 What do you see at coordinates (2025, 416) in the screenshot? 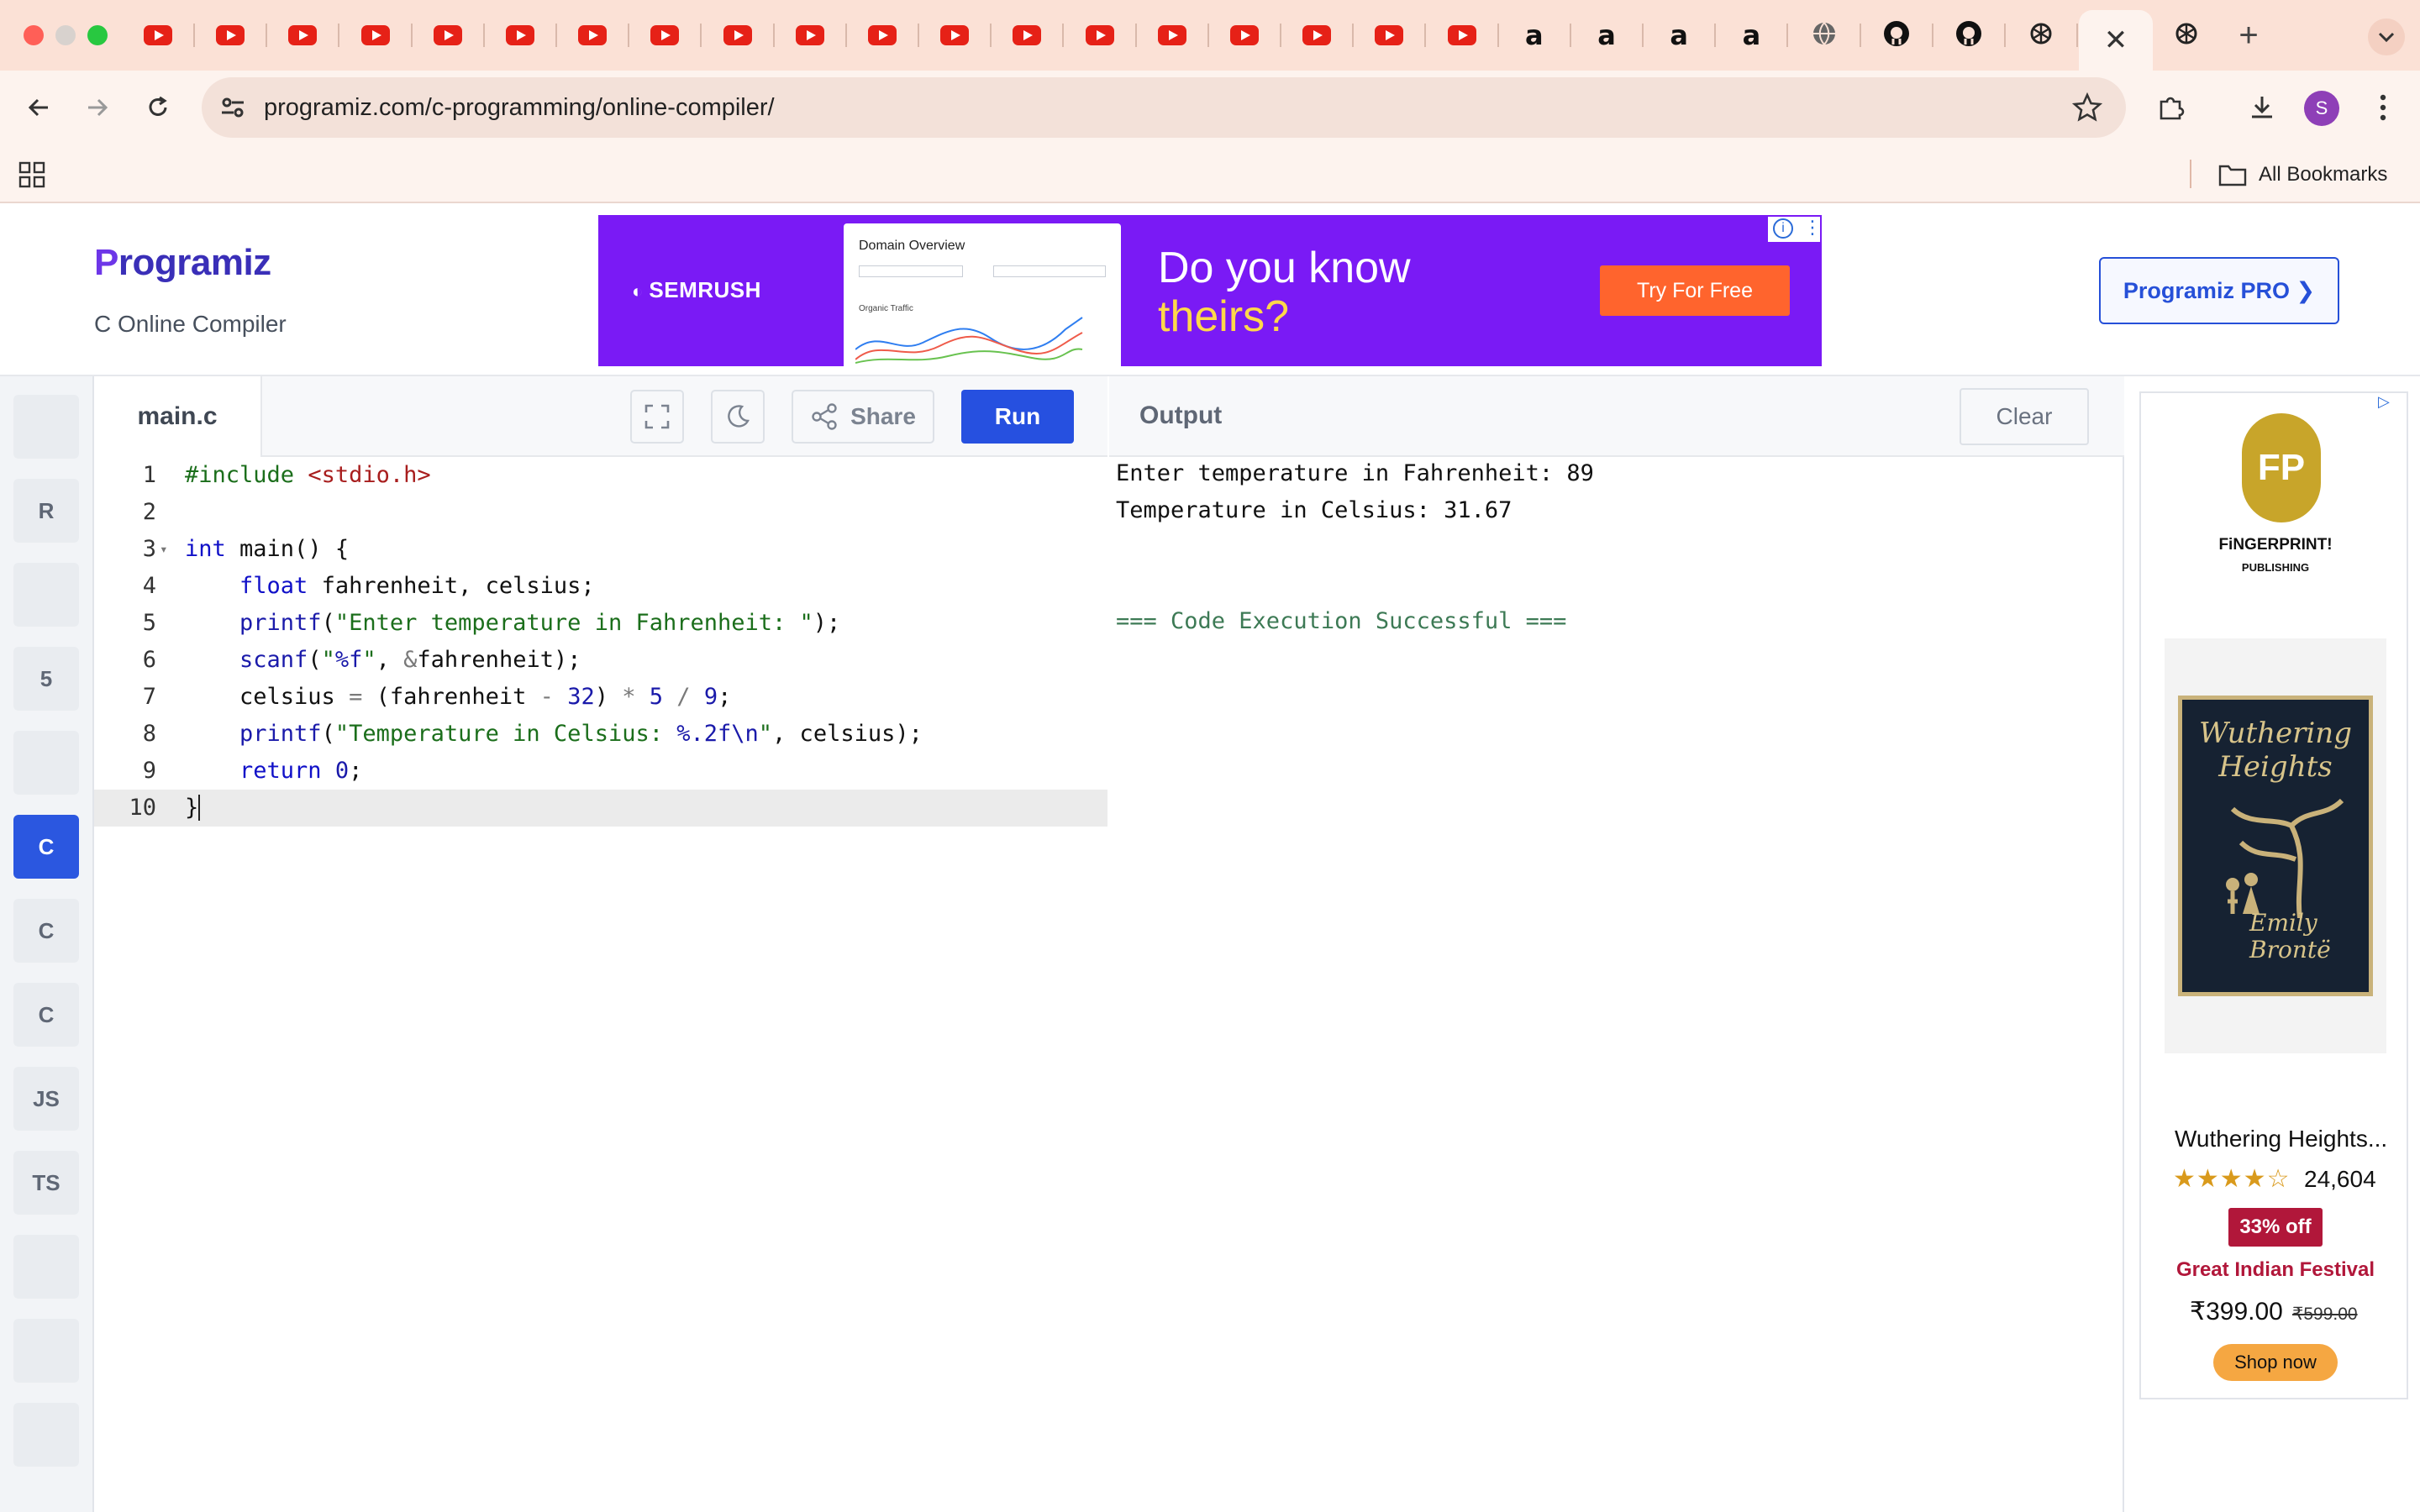
I see `clear-button: Clear` at bounding box center [2025, 416].